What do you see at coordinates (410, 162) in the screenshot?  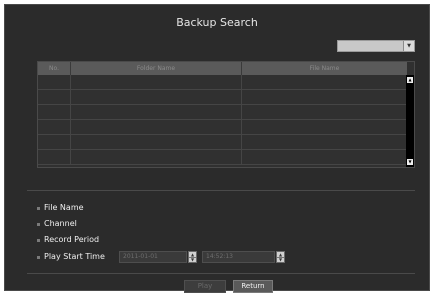 I see `scroll-down-icon: ▼` at bounding box center [410, 162].